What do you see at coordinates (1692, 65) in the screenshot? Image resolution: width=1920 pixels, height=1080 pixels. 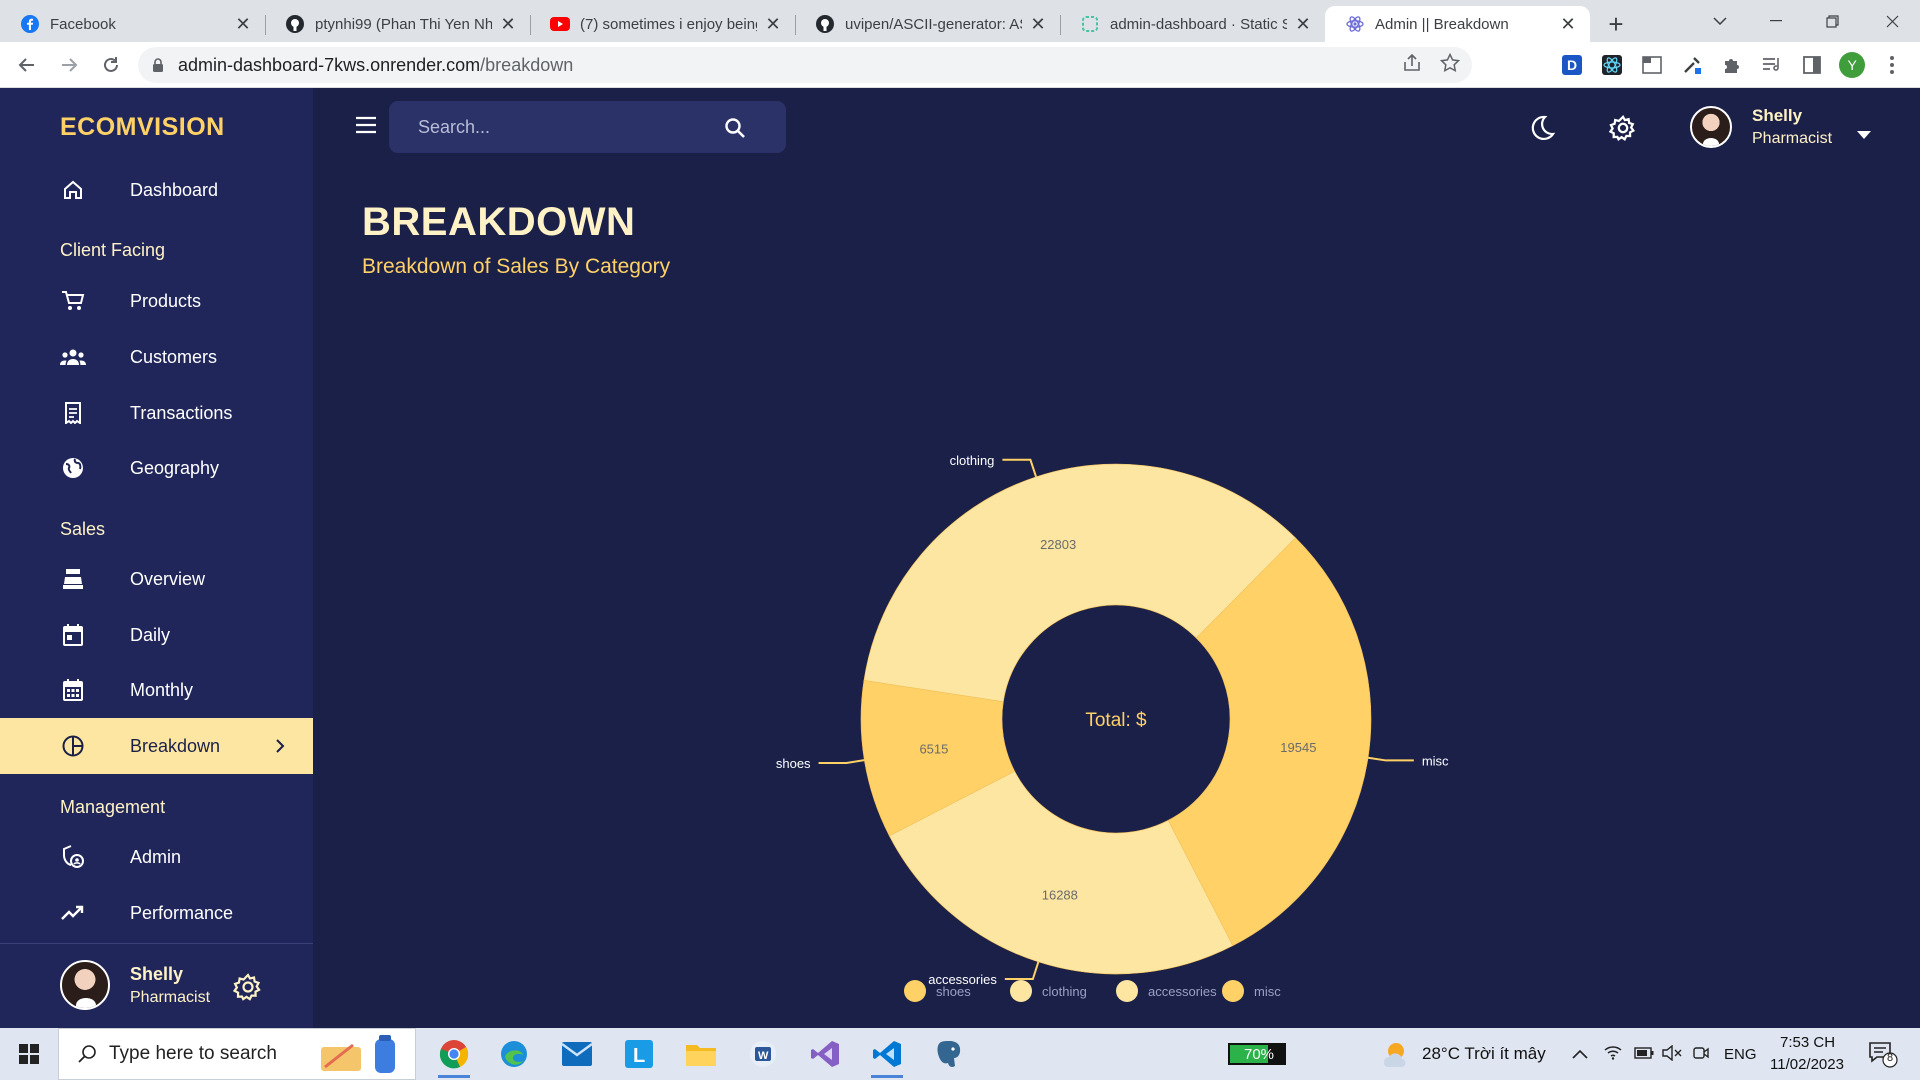 I see `color-picker-extension-icon` at bounding box center [1692, 65].